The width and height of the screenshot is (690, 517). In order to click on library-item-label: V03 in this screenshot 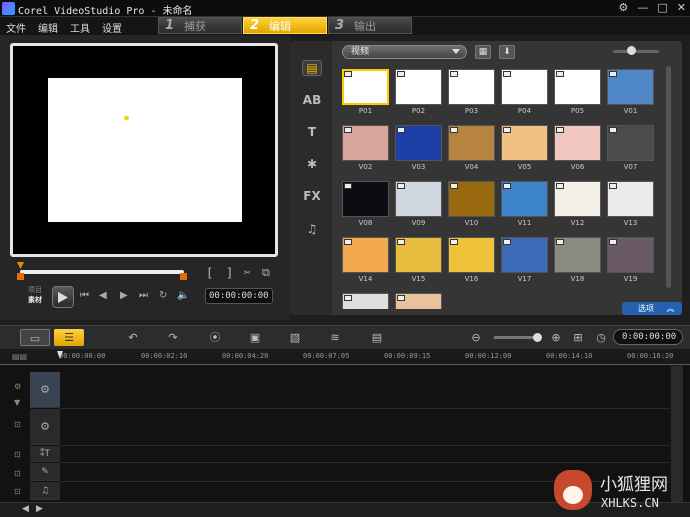, I will do `click(418, 167)`.